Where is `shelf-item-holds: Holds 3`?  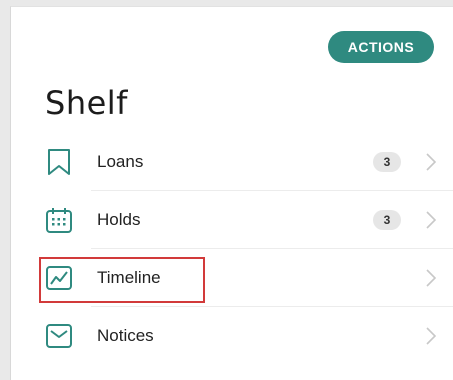 shelf-item-holds: Holds 3 is located at coordinates (243, 220).